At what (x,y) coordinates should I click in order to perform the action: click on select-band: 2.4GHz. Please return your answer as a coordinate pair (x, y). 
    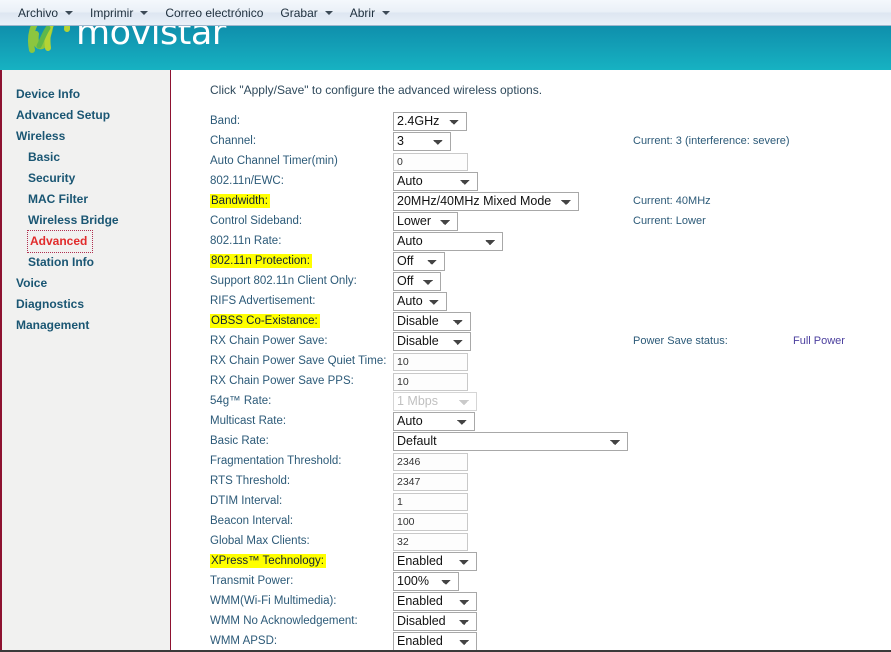
    Looking at the image, I should click on (430, 121).